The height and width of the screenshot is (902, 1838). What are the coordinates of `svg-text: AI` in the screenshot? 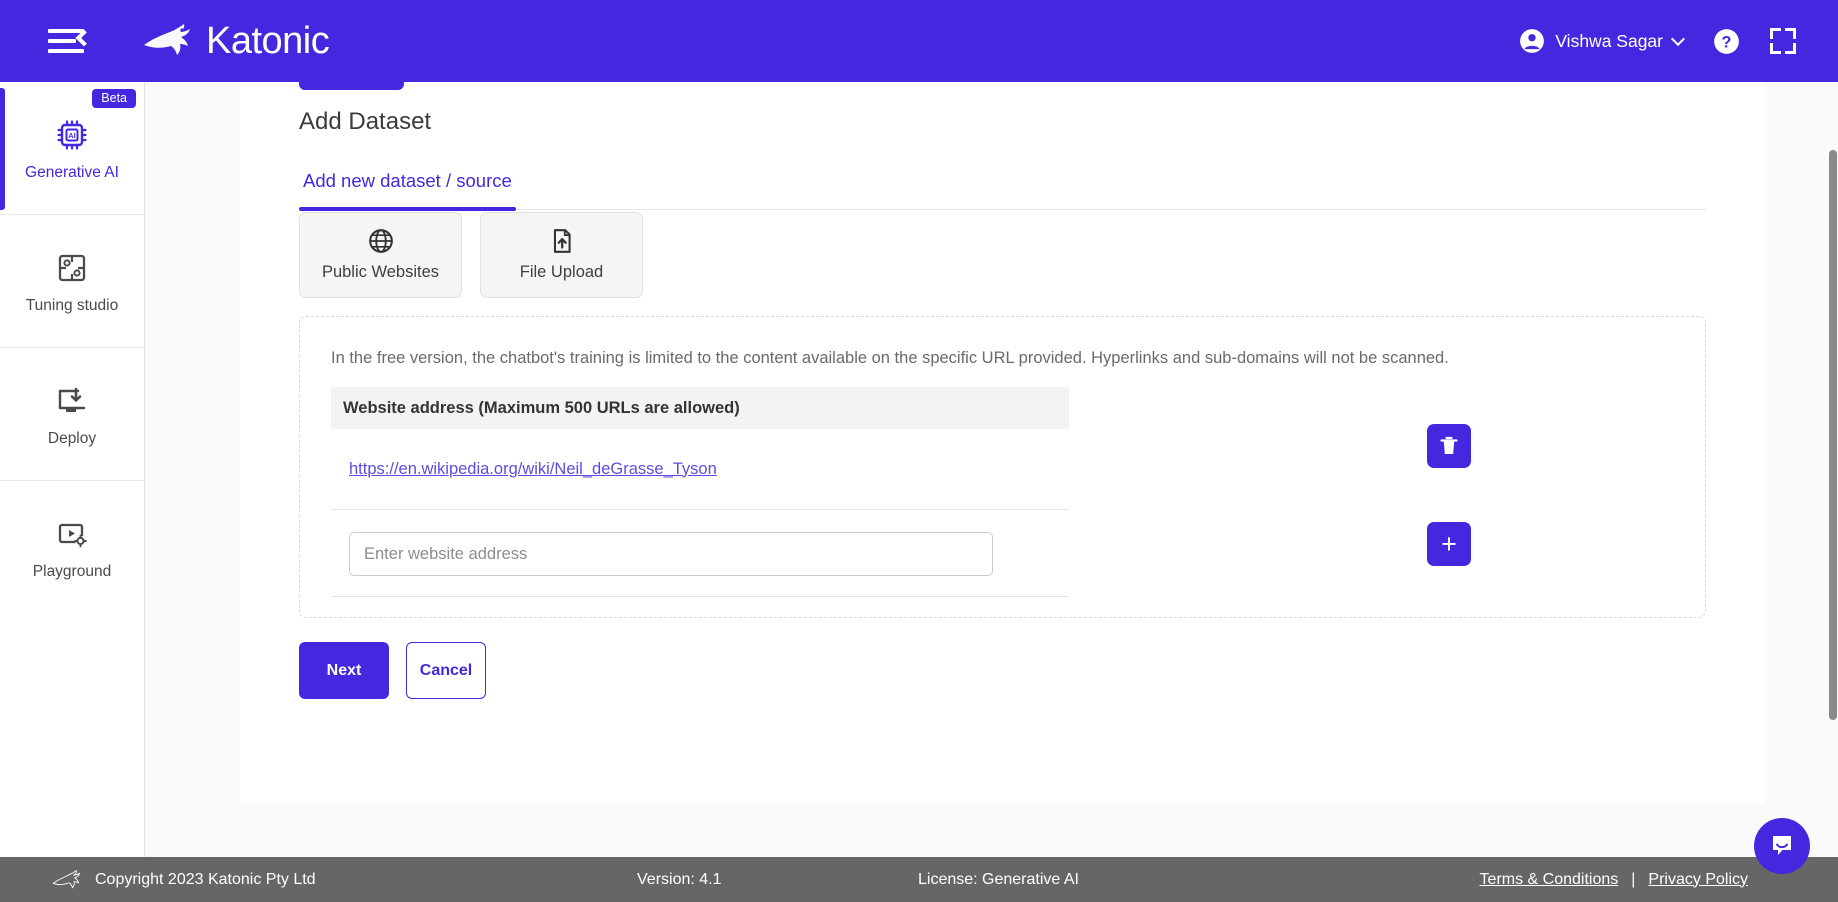 It's located at (72, 135).